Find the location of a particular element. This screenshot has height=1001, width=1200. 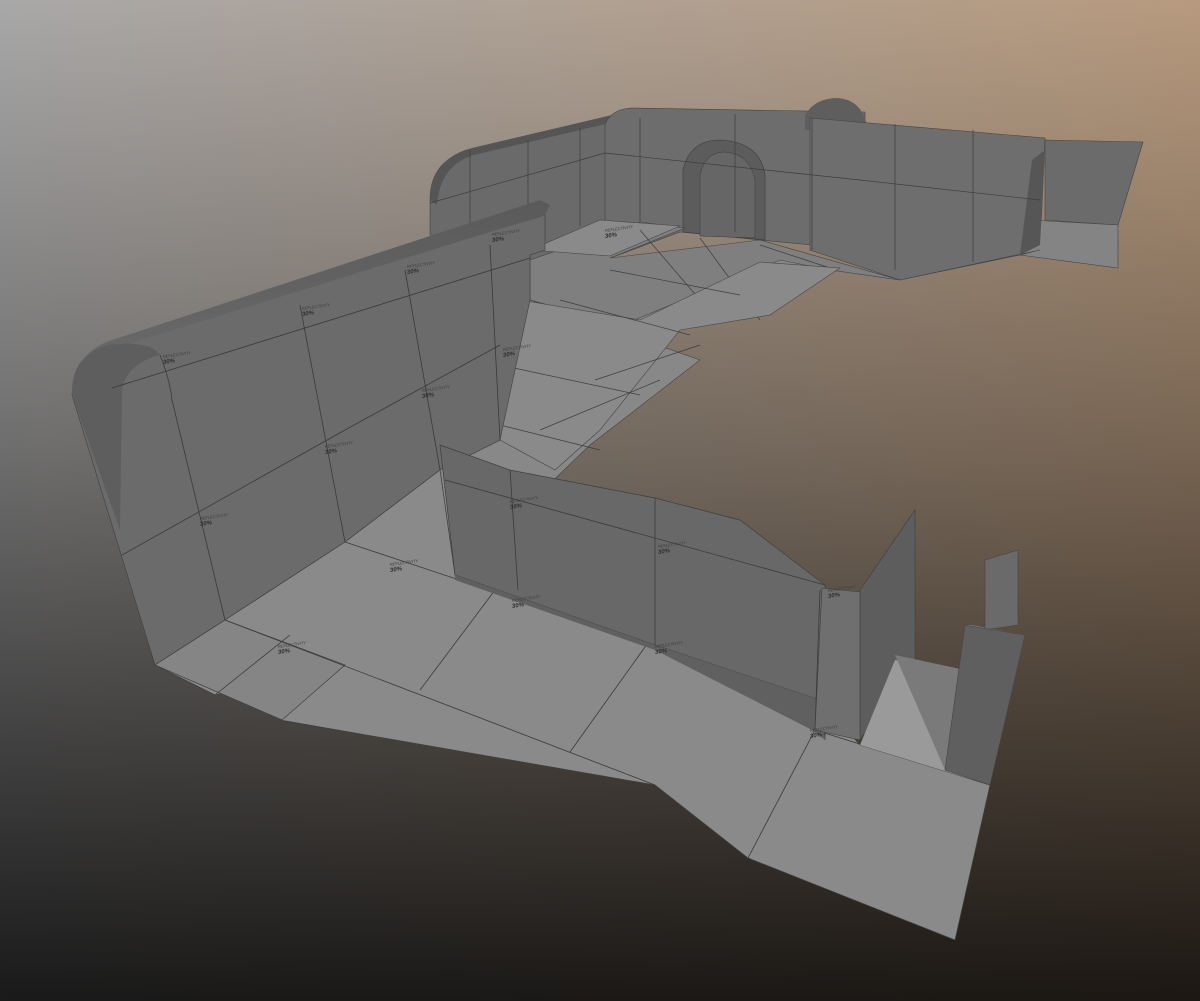

back-wall-right is located at coordinates (927, 199).